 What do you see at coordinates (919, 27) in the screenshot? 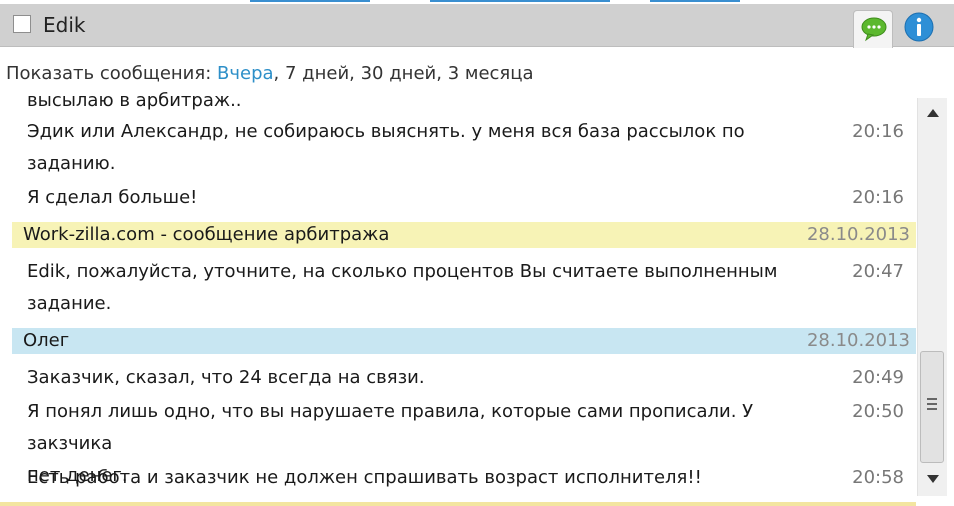
I see `info-icon` at bounding box center [919, 27].